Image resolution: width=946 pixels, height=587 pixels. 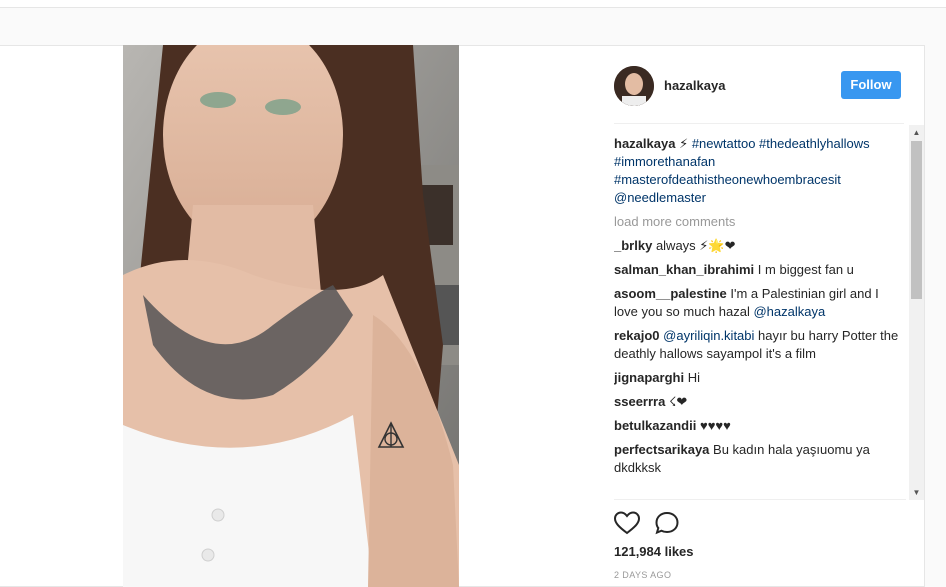 What do you see at coordinates (684, 143) in the screenshot?
I see `caption-emoji: ⚡` at bounding box center [684, 143].